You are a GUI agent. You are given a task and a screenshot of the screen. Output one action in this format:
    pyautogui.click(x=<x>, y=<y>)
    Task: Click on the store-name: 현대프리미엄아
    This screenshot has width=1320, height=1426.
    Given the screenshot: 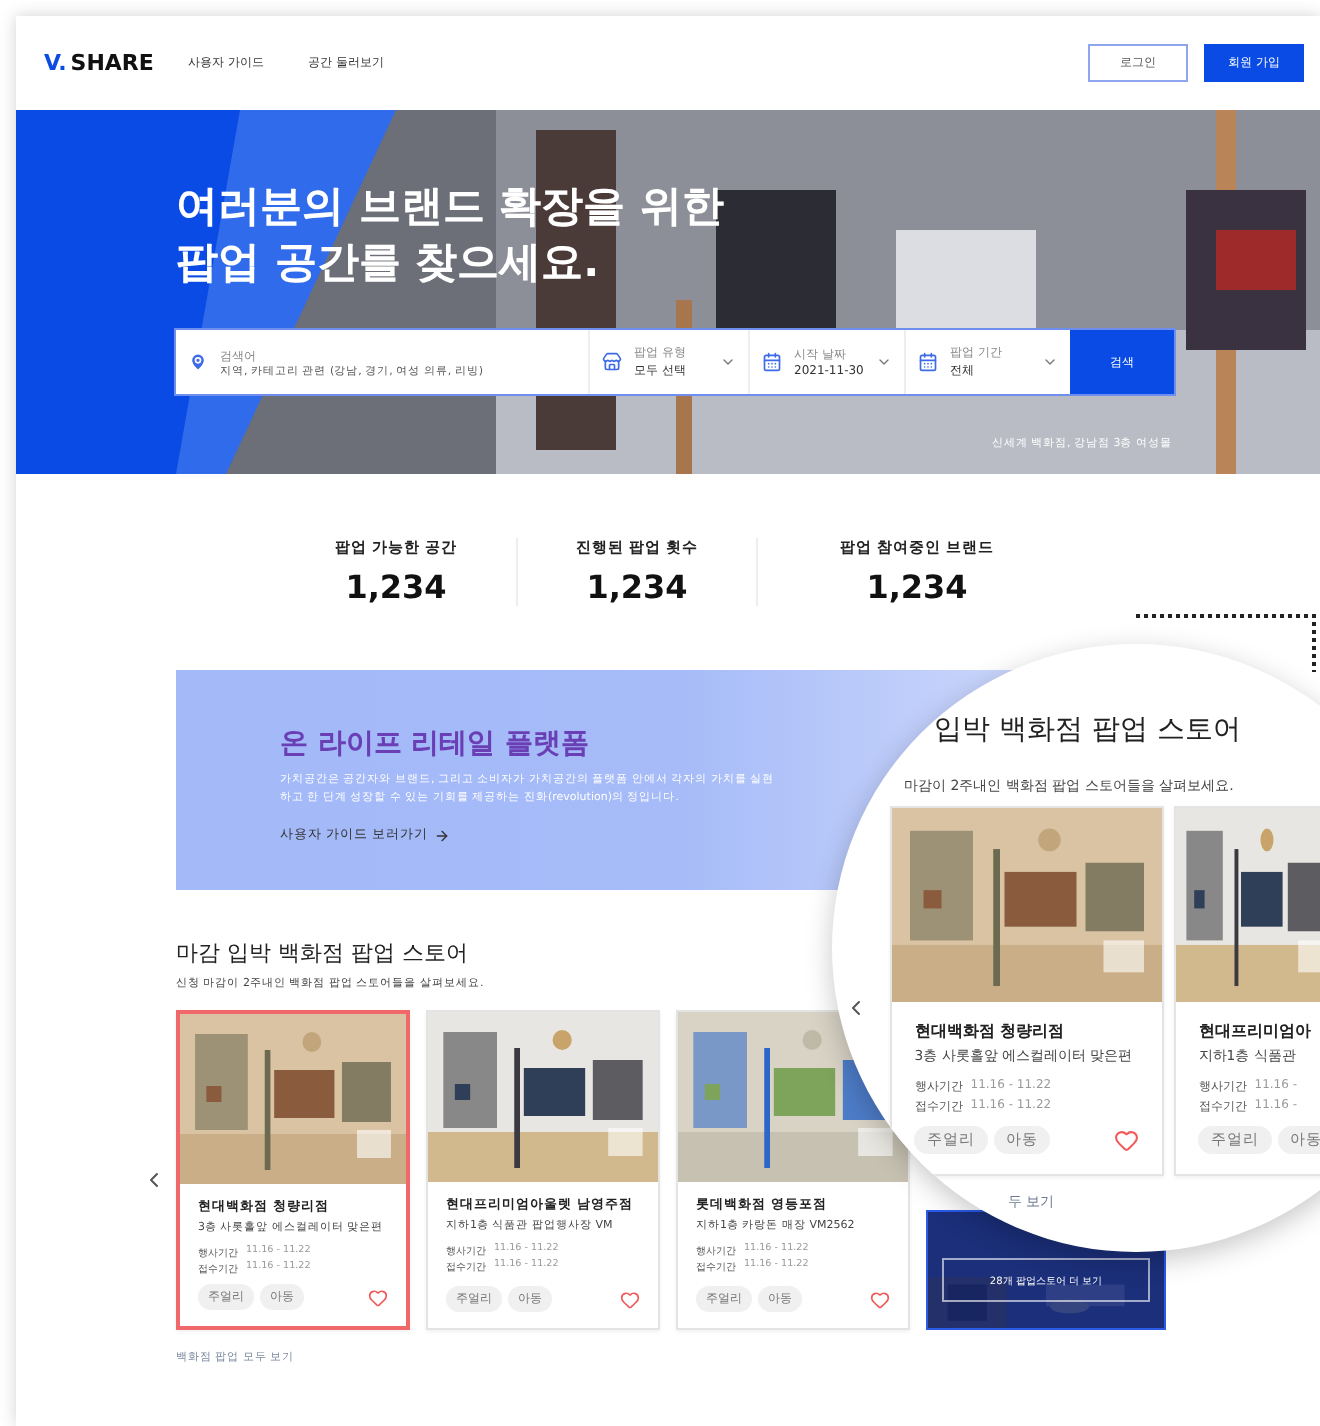 What is the action you would take?
    pyautogui.click(x=1254, y=1030)
    